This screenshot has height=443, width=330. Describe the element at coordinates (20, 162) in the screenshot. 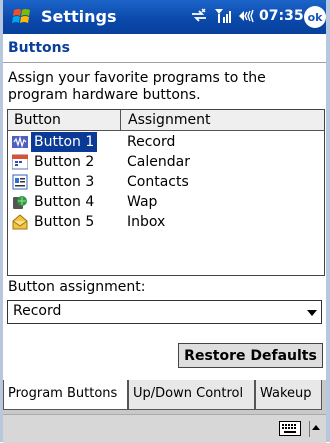

I see `calendar-icon` at that location.